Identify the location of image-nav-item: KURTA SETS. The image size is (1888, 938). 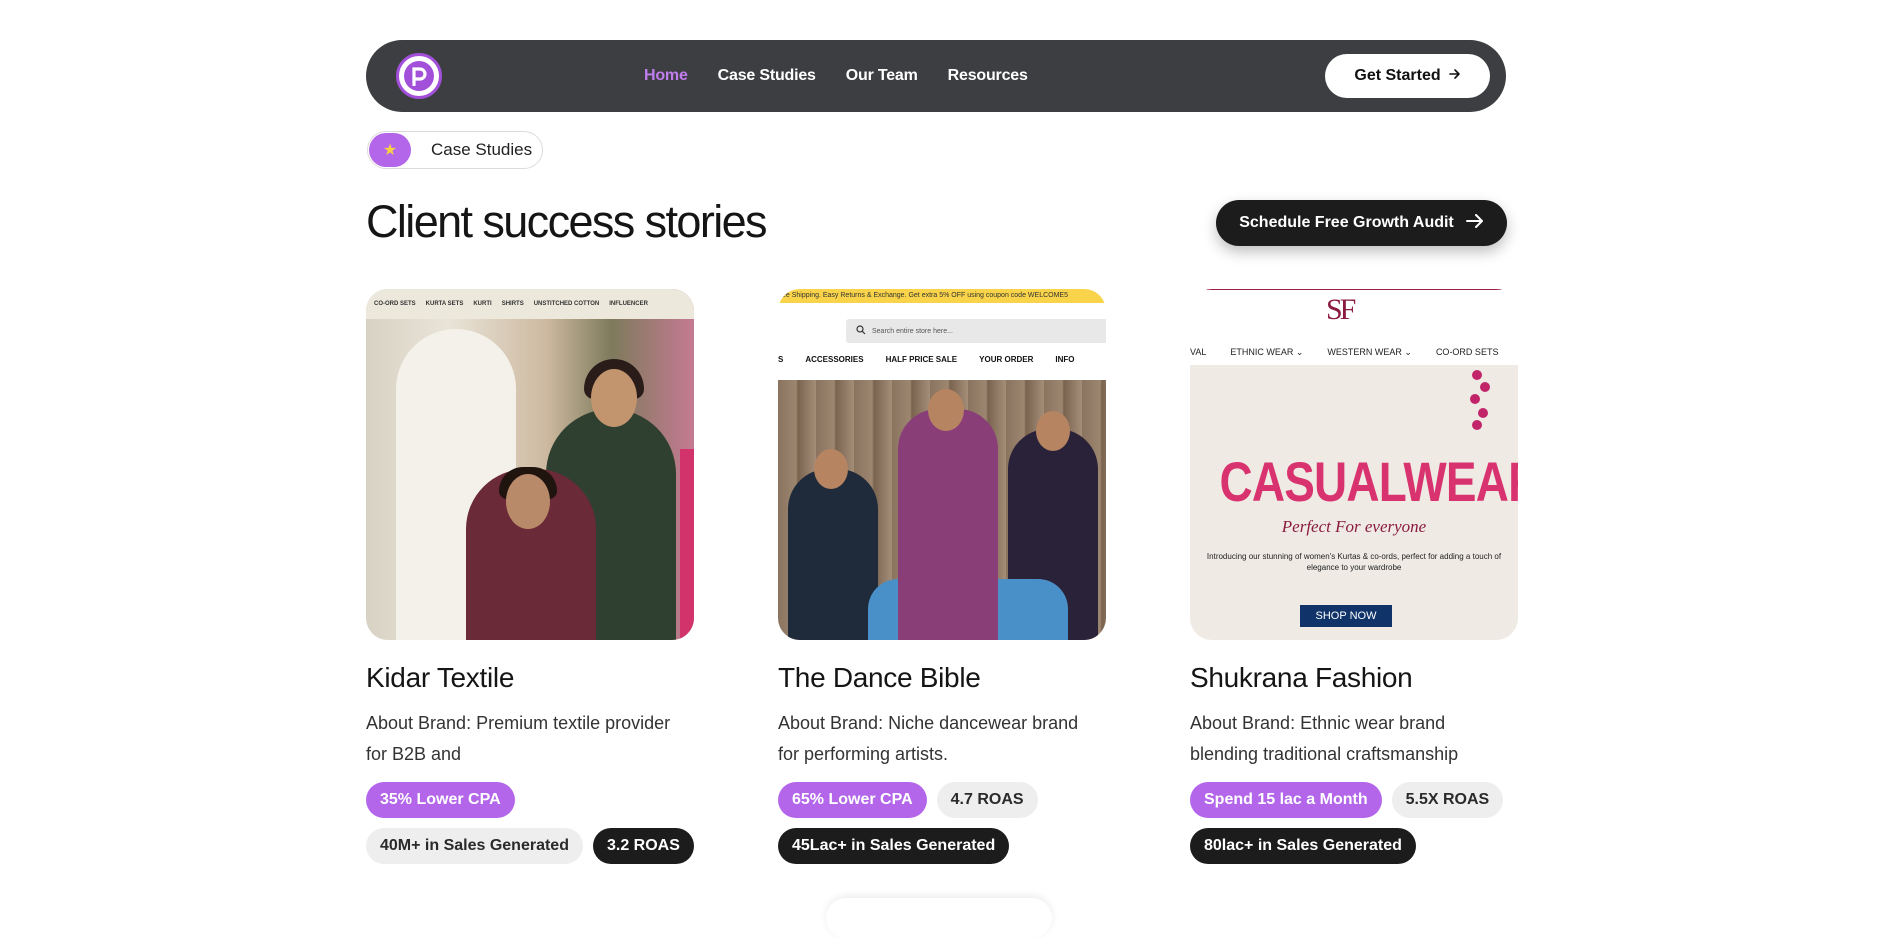
(444, 304).